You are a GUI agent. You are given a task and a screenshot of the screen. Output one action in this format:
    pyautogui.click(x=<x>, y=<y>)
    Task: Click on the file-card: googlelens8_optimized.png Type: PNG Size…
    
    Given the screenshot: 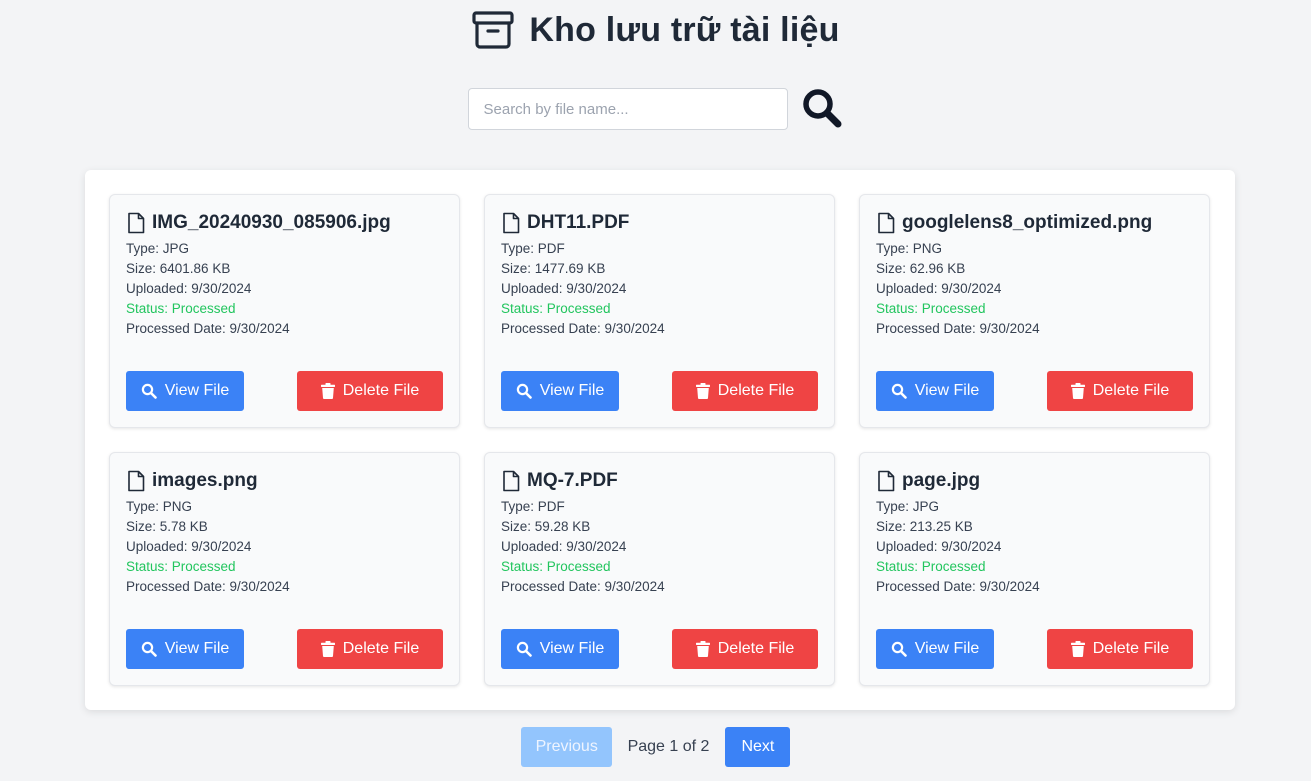 What is the action you would take?
    pyautogui.click(x=1034, y=311)
    